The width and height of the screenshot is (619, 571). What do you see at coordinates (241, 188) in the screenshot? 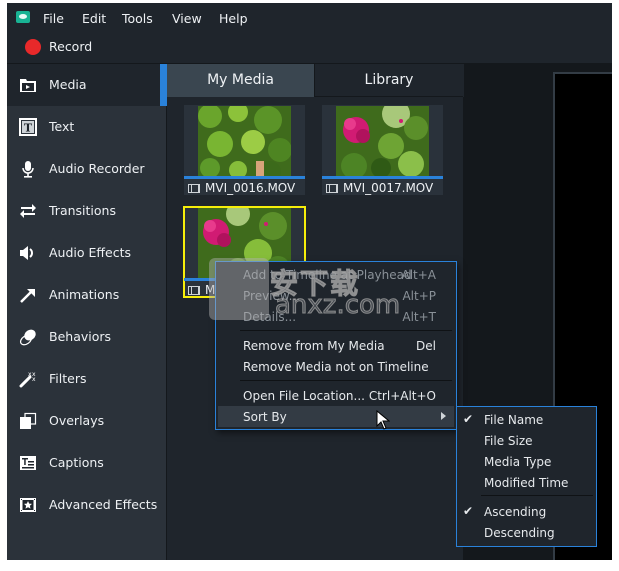
I see `media-item-label: MVI_0016.MOV` at bounding box center [241, 188].